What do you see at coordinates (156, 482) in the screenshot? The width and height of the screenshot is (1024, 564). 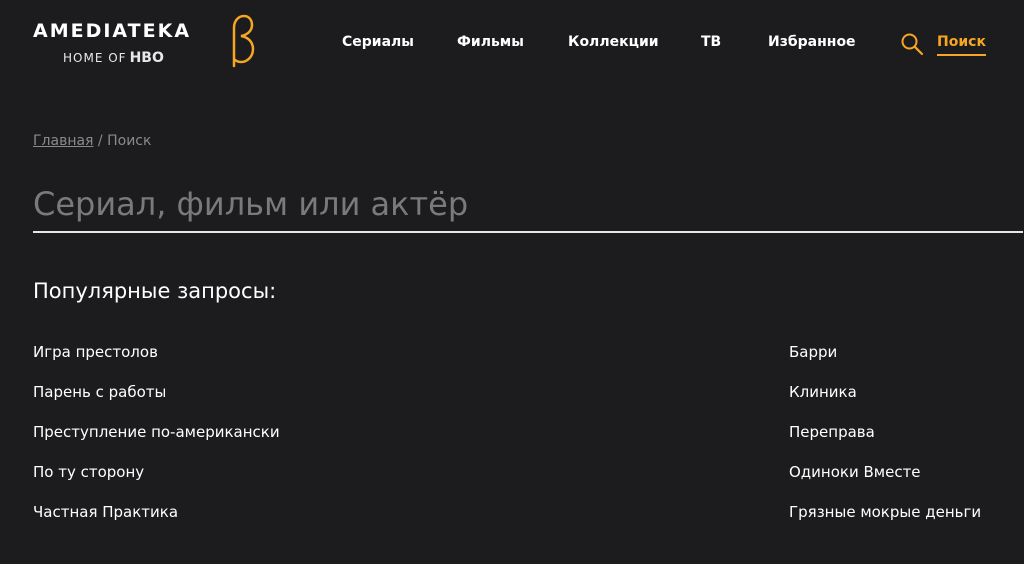 I see `popular-query-item: По ту сторону` at bounding box center [156, 482].